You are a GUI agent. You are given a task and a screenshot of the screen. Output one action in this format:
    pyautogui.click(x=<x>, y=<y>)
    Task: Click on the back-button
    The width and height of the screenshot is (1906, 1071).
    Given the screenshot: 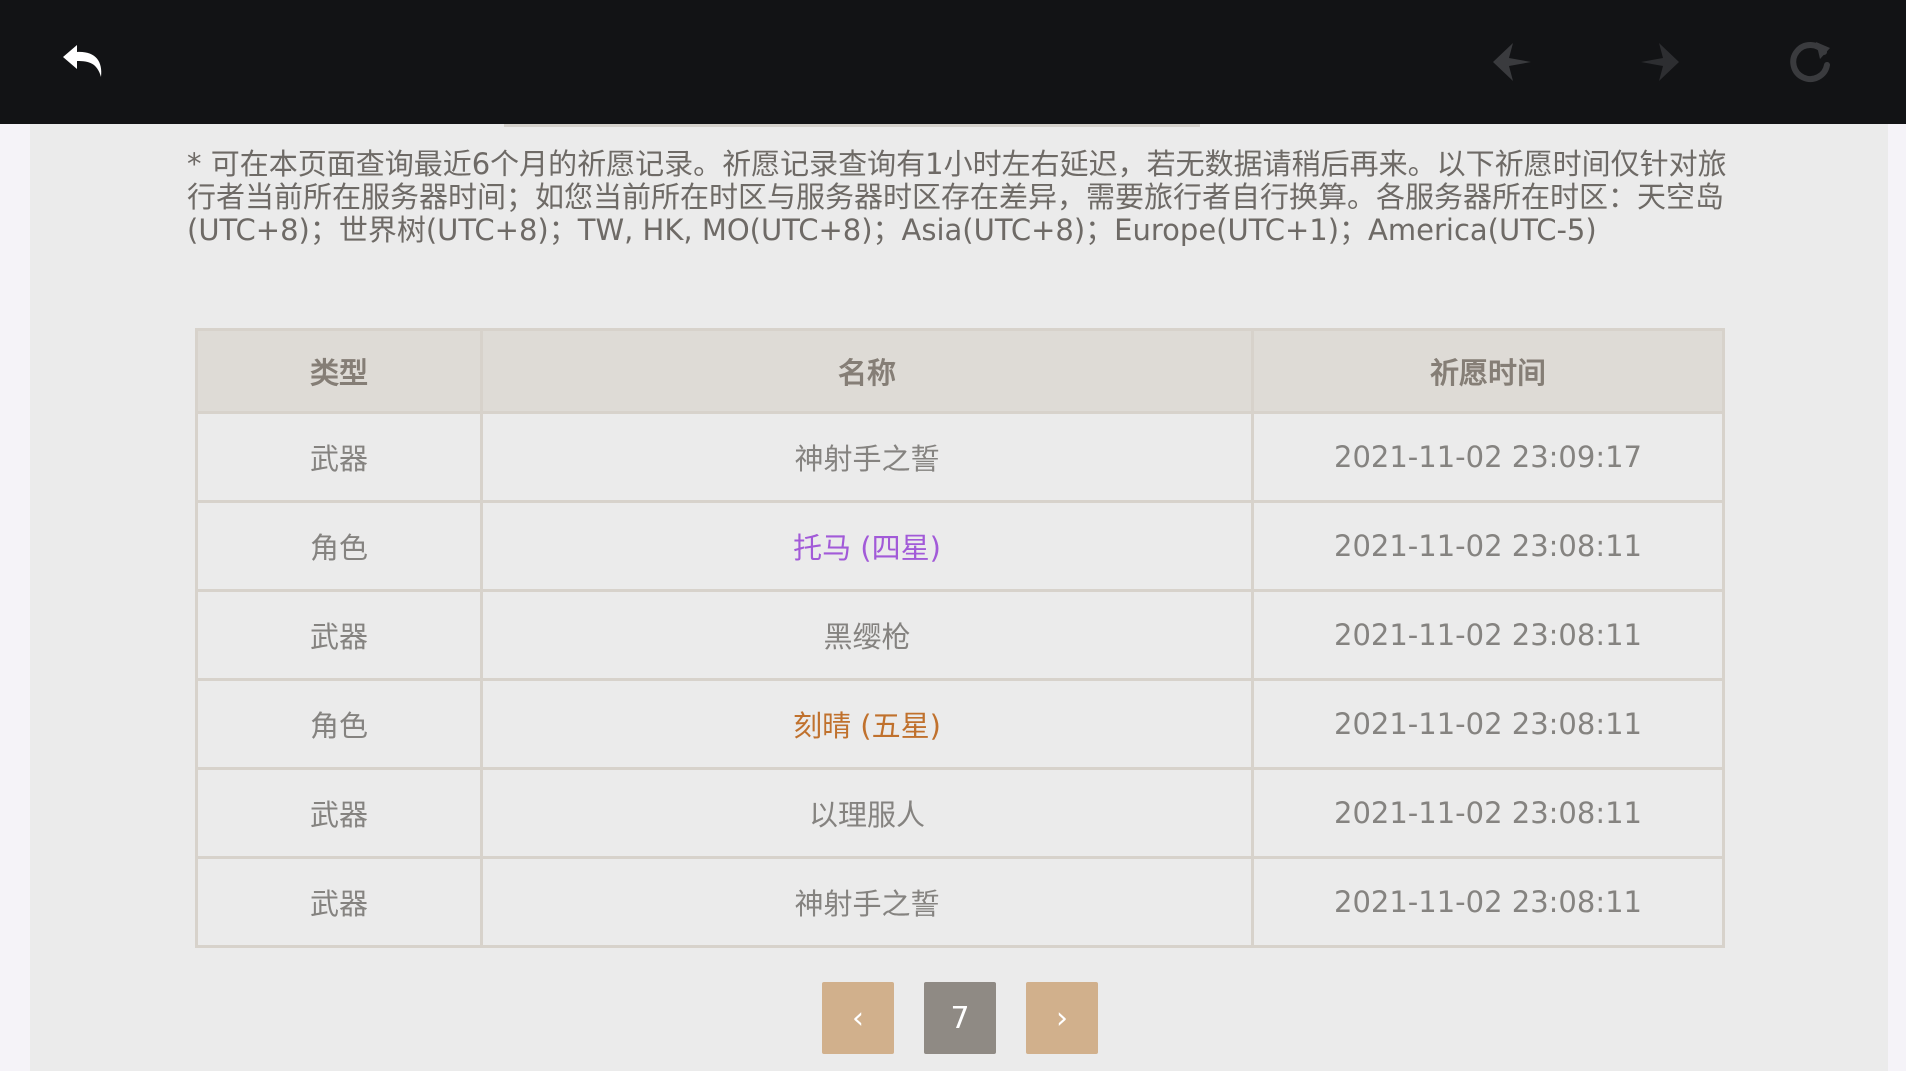 What is the action you would take?
    pyautogui.click(x=84, y=62)
    